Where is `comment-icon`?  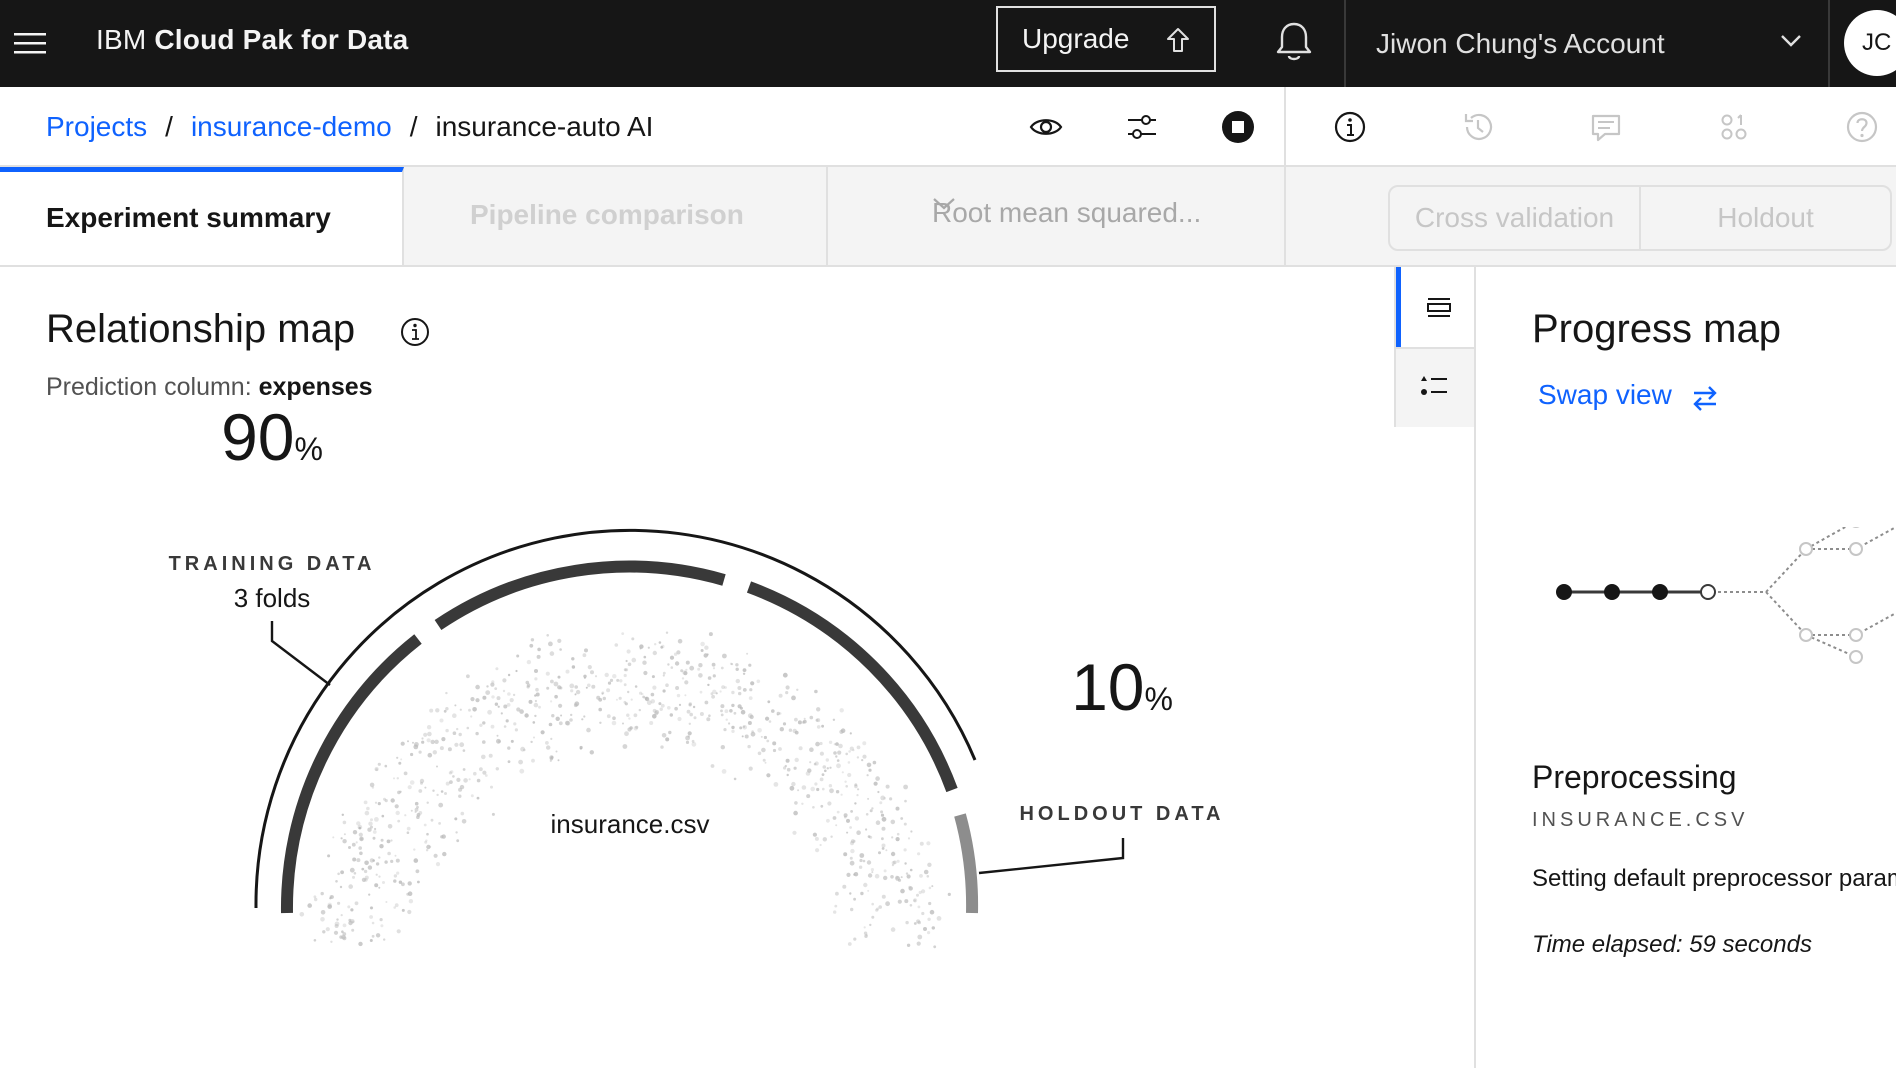
comment-icon is located at coordinates (1606, 127).